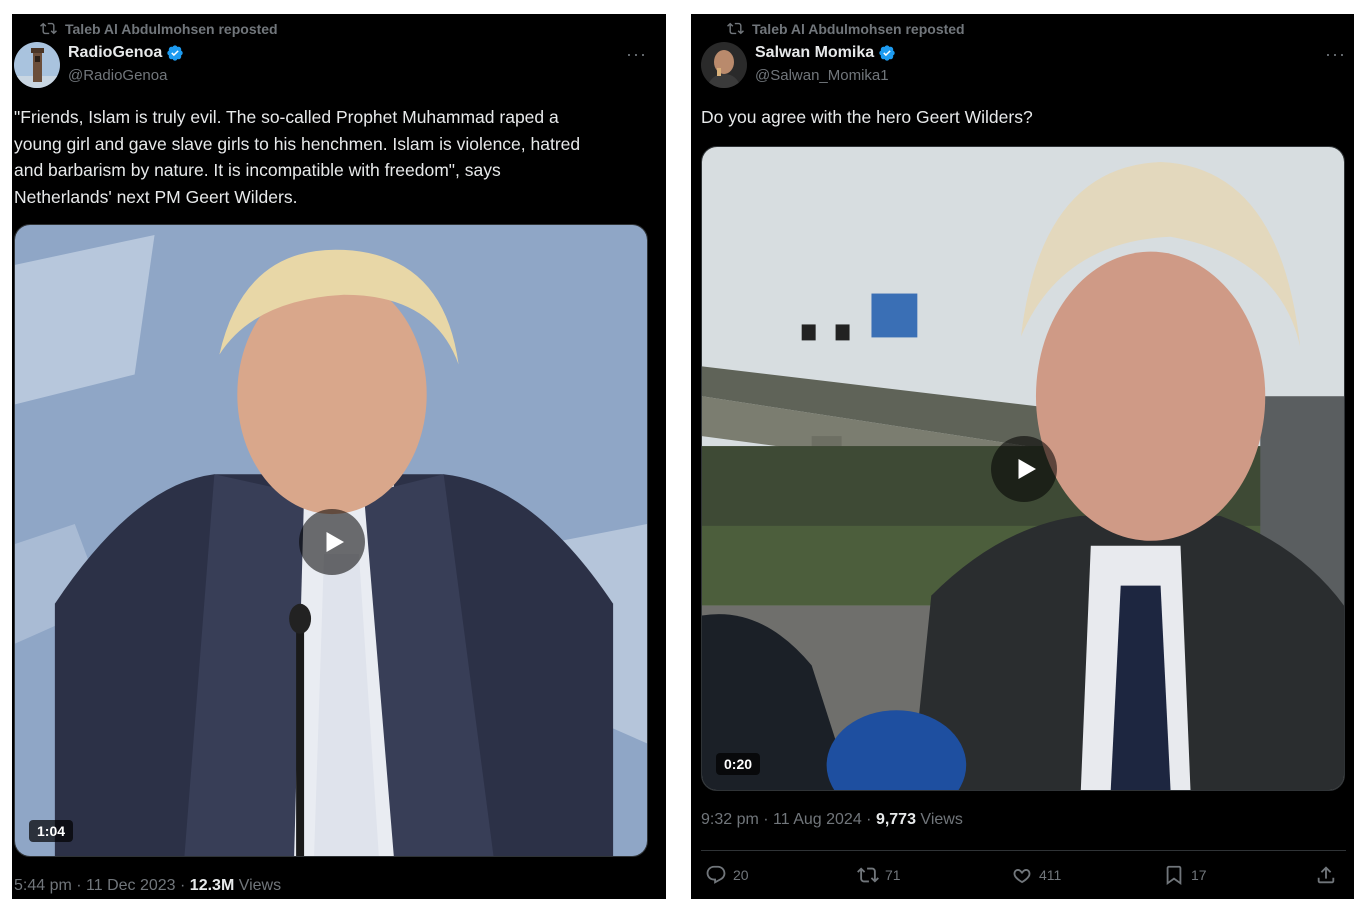  What do you see at coordinates (727, 875) in the screenshot?
I see `reply-button: 20` at bounding box center [727, 875].